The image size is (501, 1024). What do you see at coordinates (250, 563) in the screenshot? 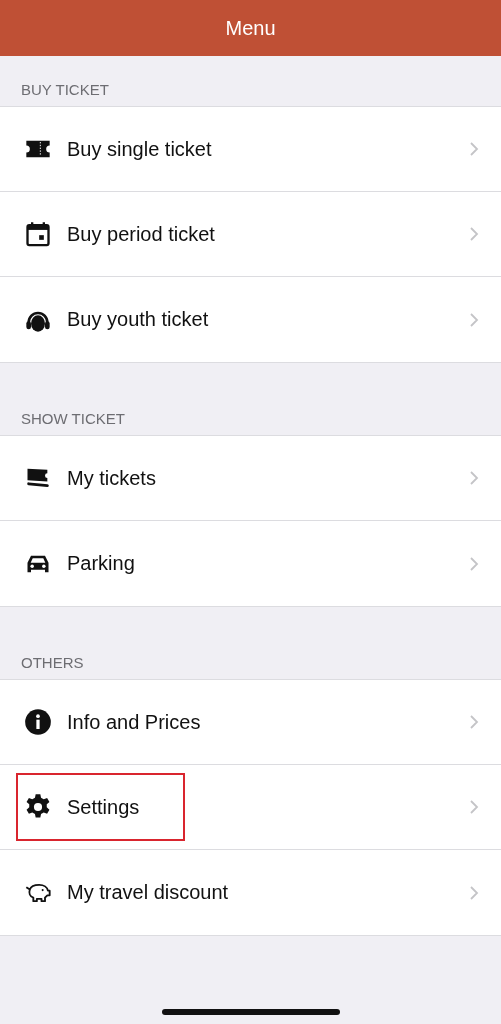
I see `menu-item: Parking` at bounding box center [250, 563].